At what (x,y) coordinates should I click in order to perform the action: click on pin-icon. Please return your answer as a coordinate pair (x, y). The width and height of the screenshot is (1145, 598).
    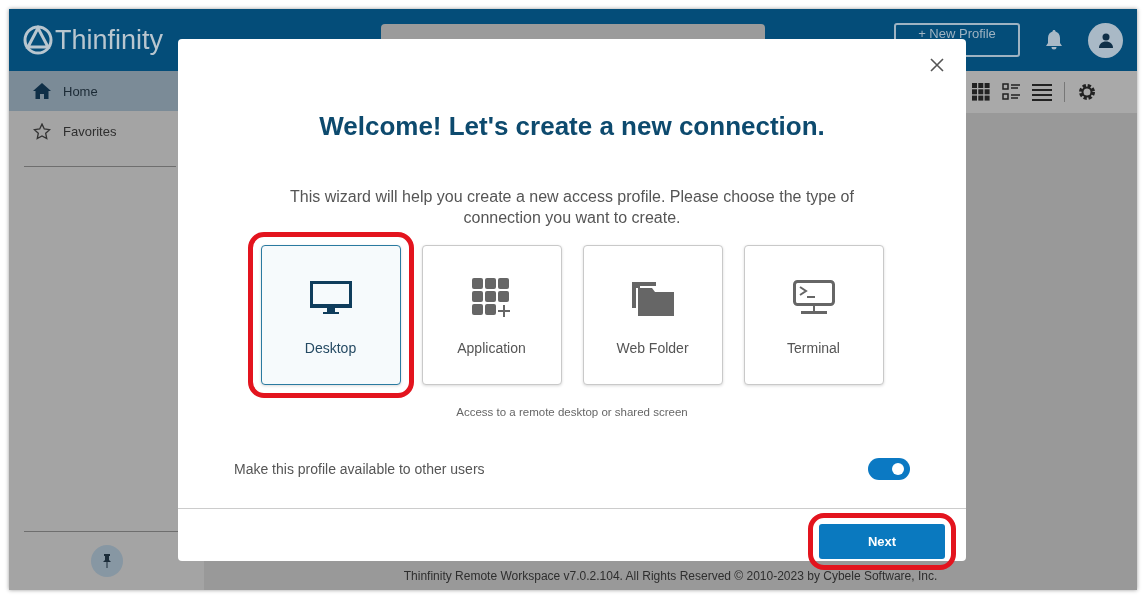
    Looking at the image, I should click on (106, 561).